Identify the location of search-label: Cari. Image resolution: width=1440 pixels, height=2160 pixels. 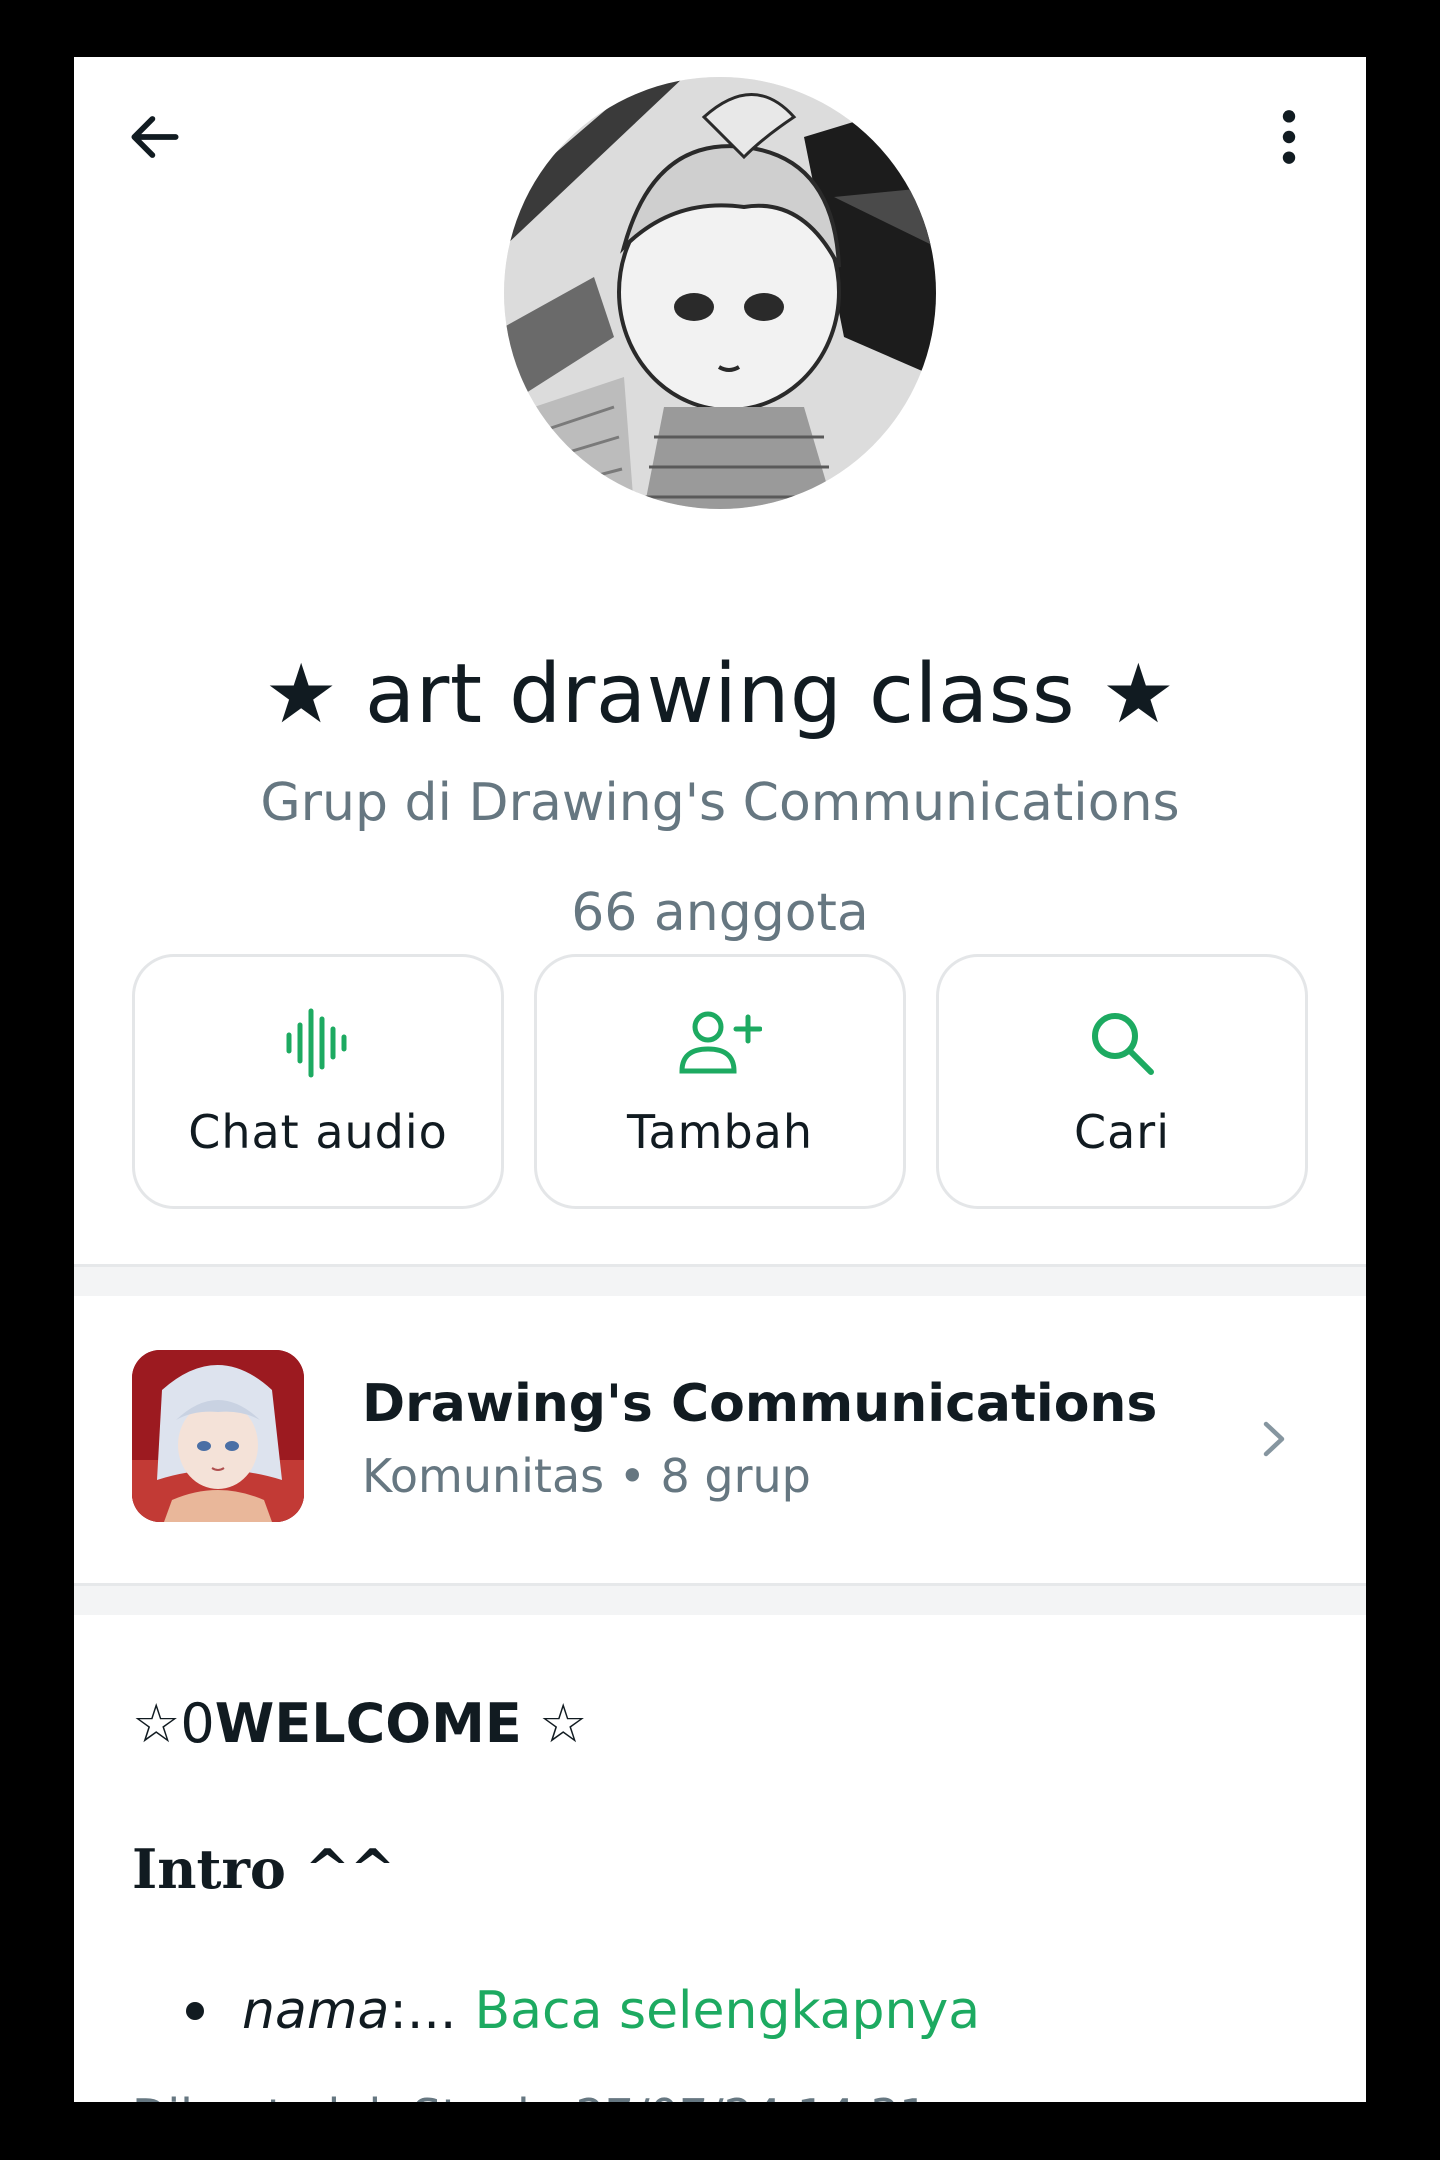
(1122, 1132).